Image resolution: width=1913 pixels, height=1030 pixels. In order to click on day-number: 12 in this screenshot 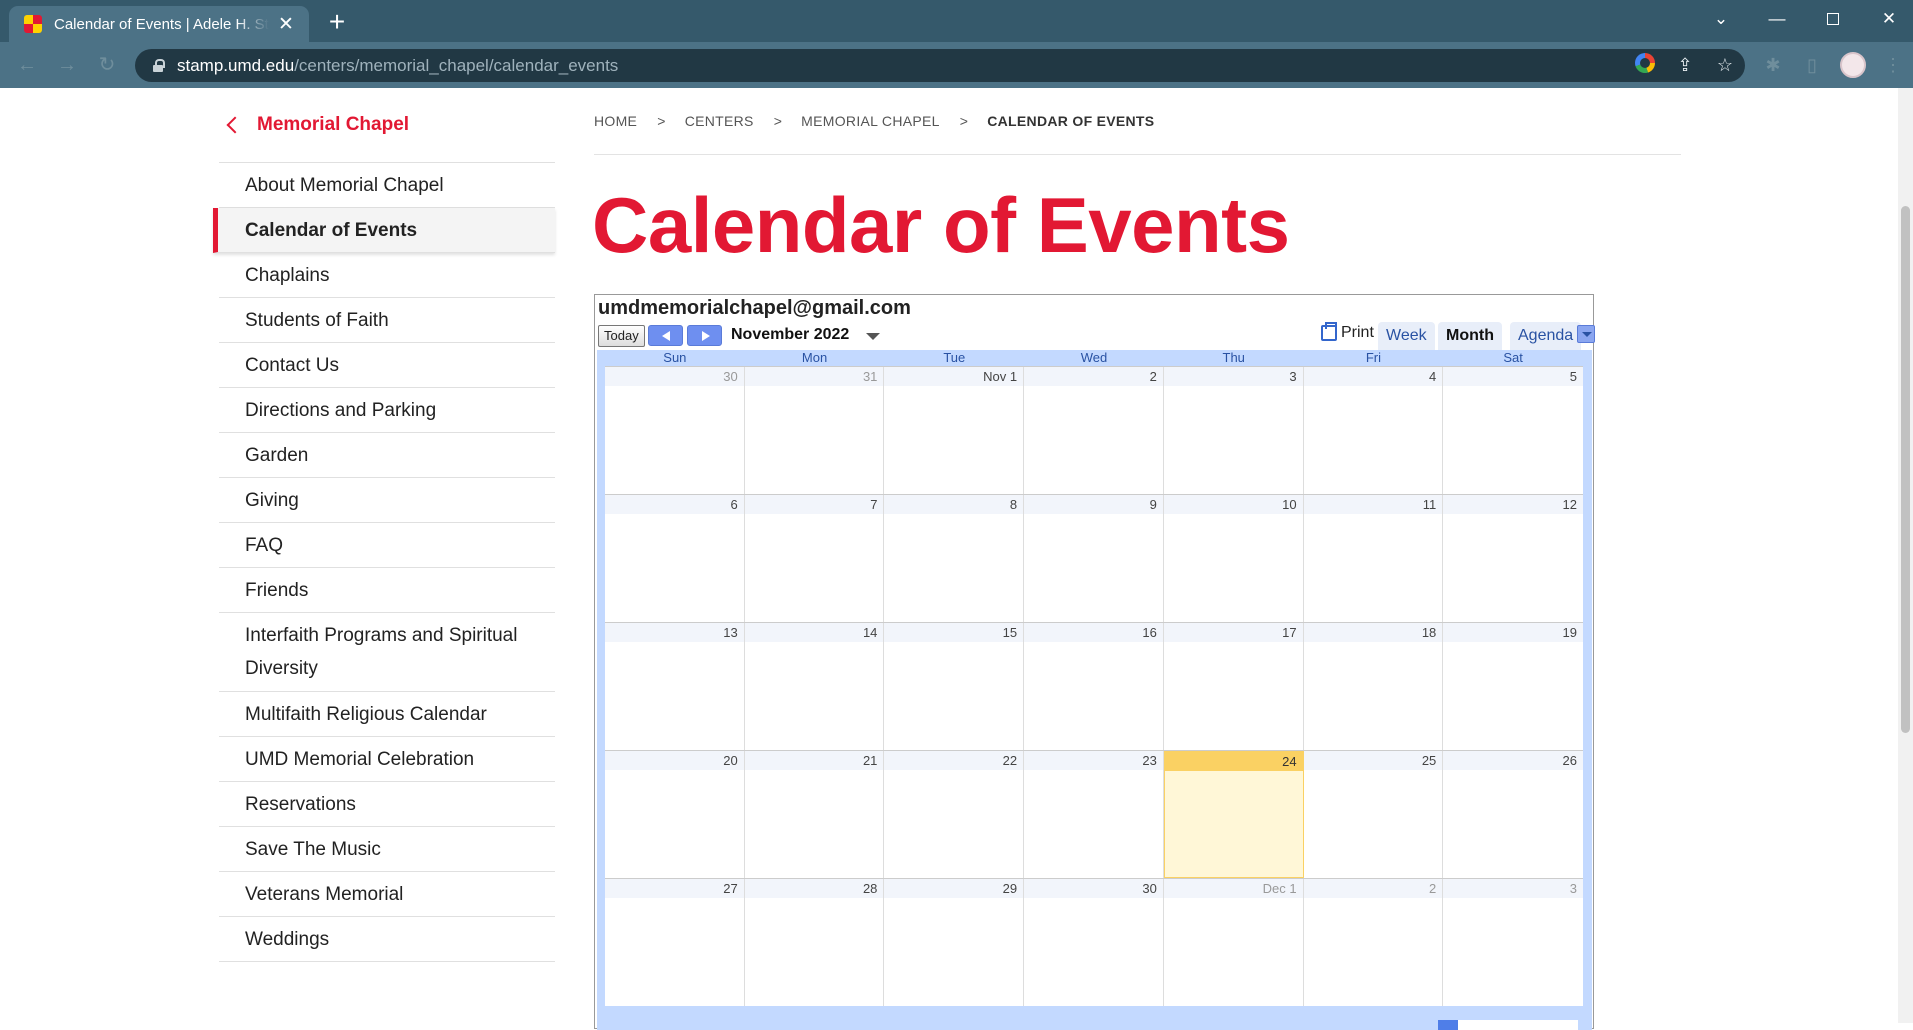, I will do `click(1513, 504)`.